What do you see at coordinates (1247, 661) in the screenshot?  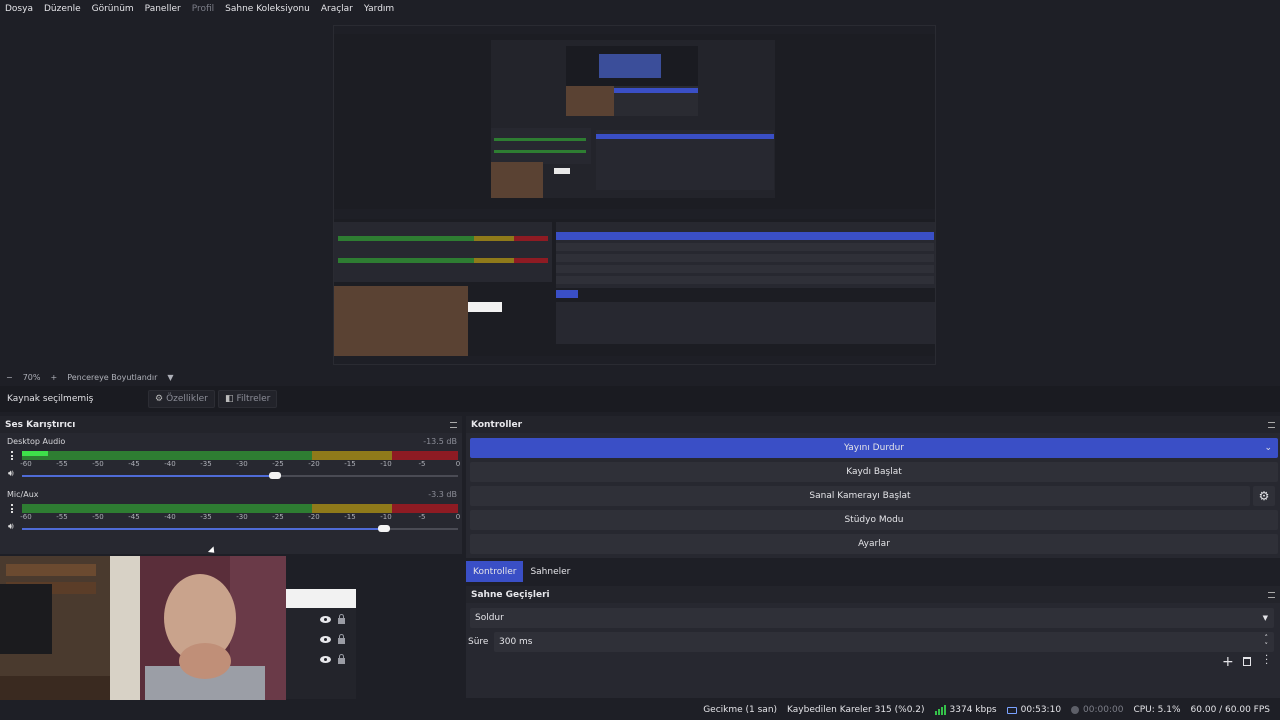 I see `trash-icon` at bounding box center [1247, 661].